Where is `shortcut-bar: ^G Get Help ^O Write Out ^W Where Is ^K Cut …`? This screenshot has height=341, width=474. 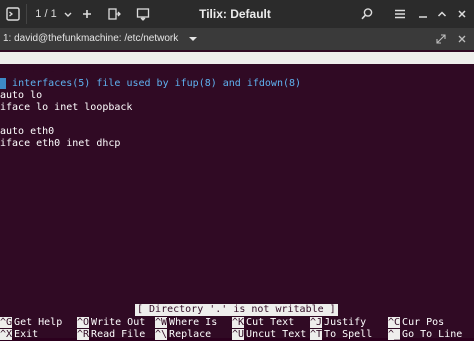
shortcut-bar: ^G Get Help ^O Write Out ^W Where Is ^K Cut … is located at coordinates (237, 329).